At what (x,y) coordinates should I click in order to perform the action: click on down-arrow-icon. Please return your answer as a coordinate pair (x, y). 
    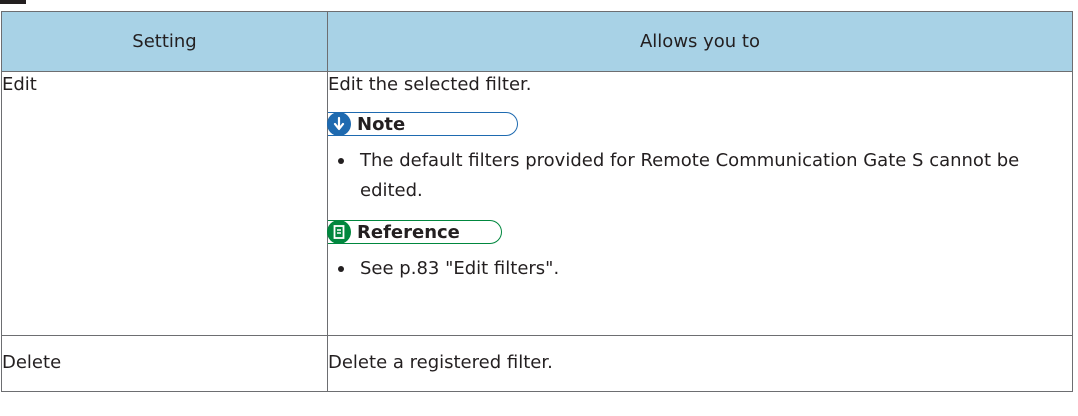
    Looking at the image, I should click on (339, 124).